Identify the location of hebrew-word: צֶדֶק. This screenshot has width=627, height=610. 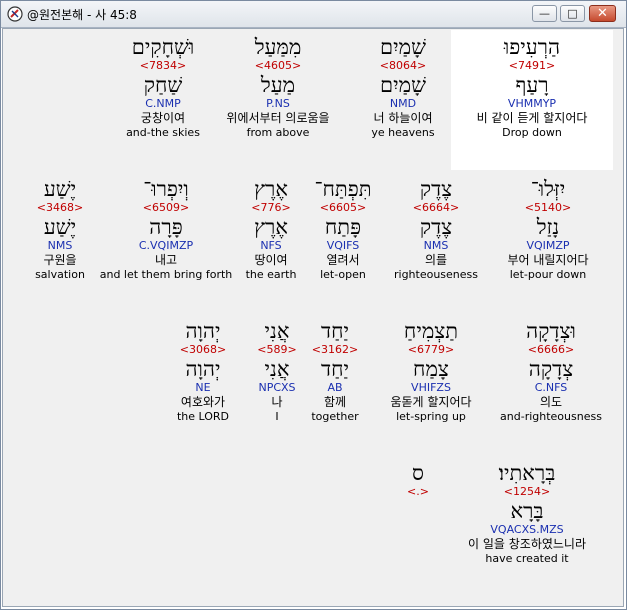
(436, 189).